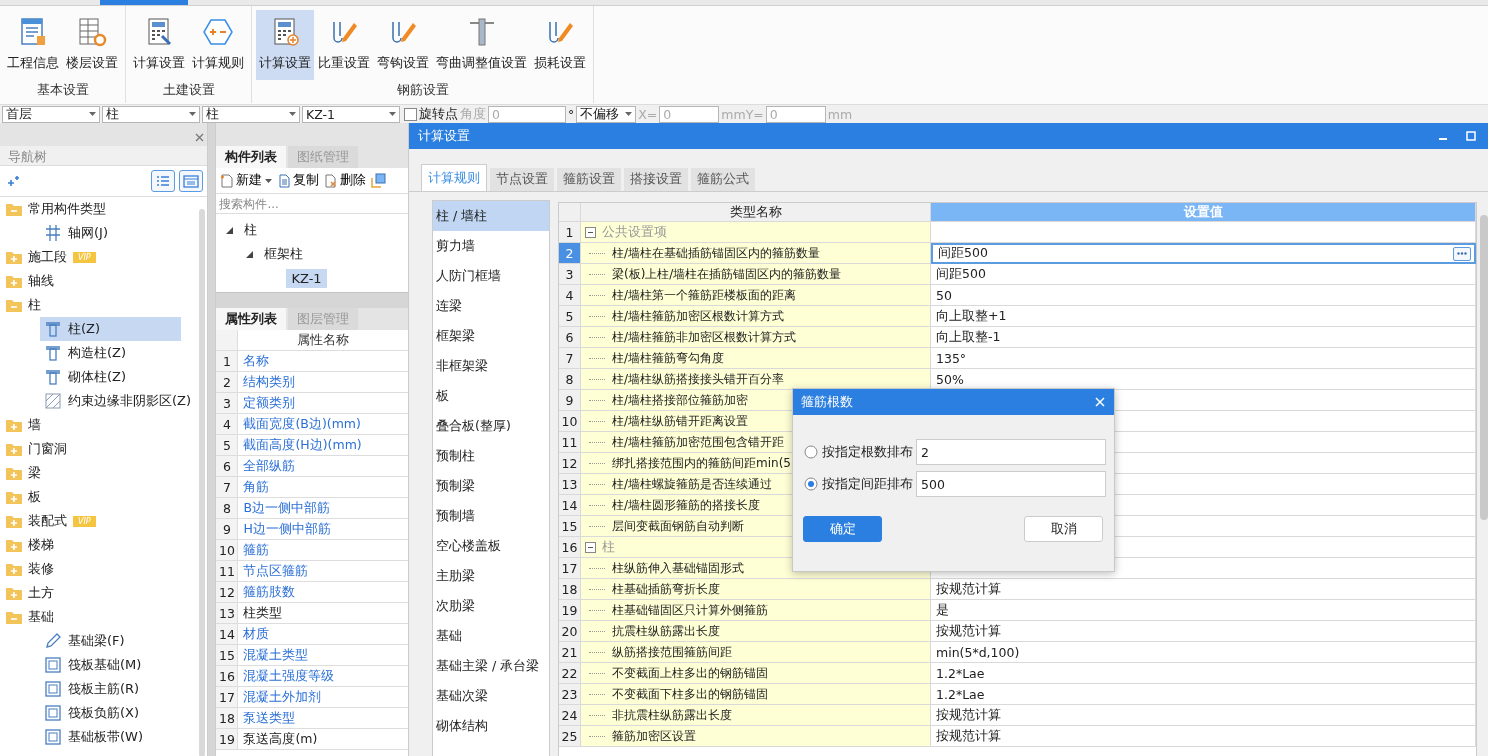  I want to click on category-item: 柱 / 墙柱, so click(491, 216).